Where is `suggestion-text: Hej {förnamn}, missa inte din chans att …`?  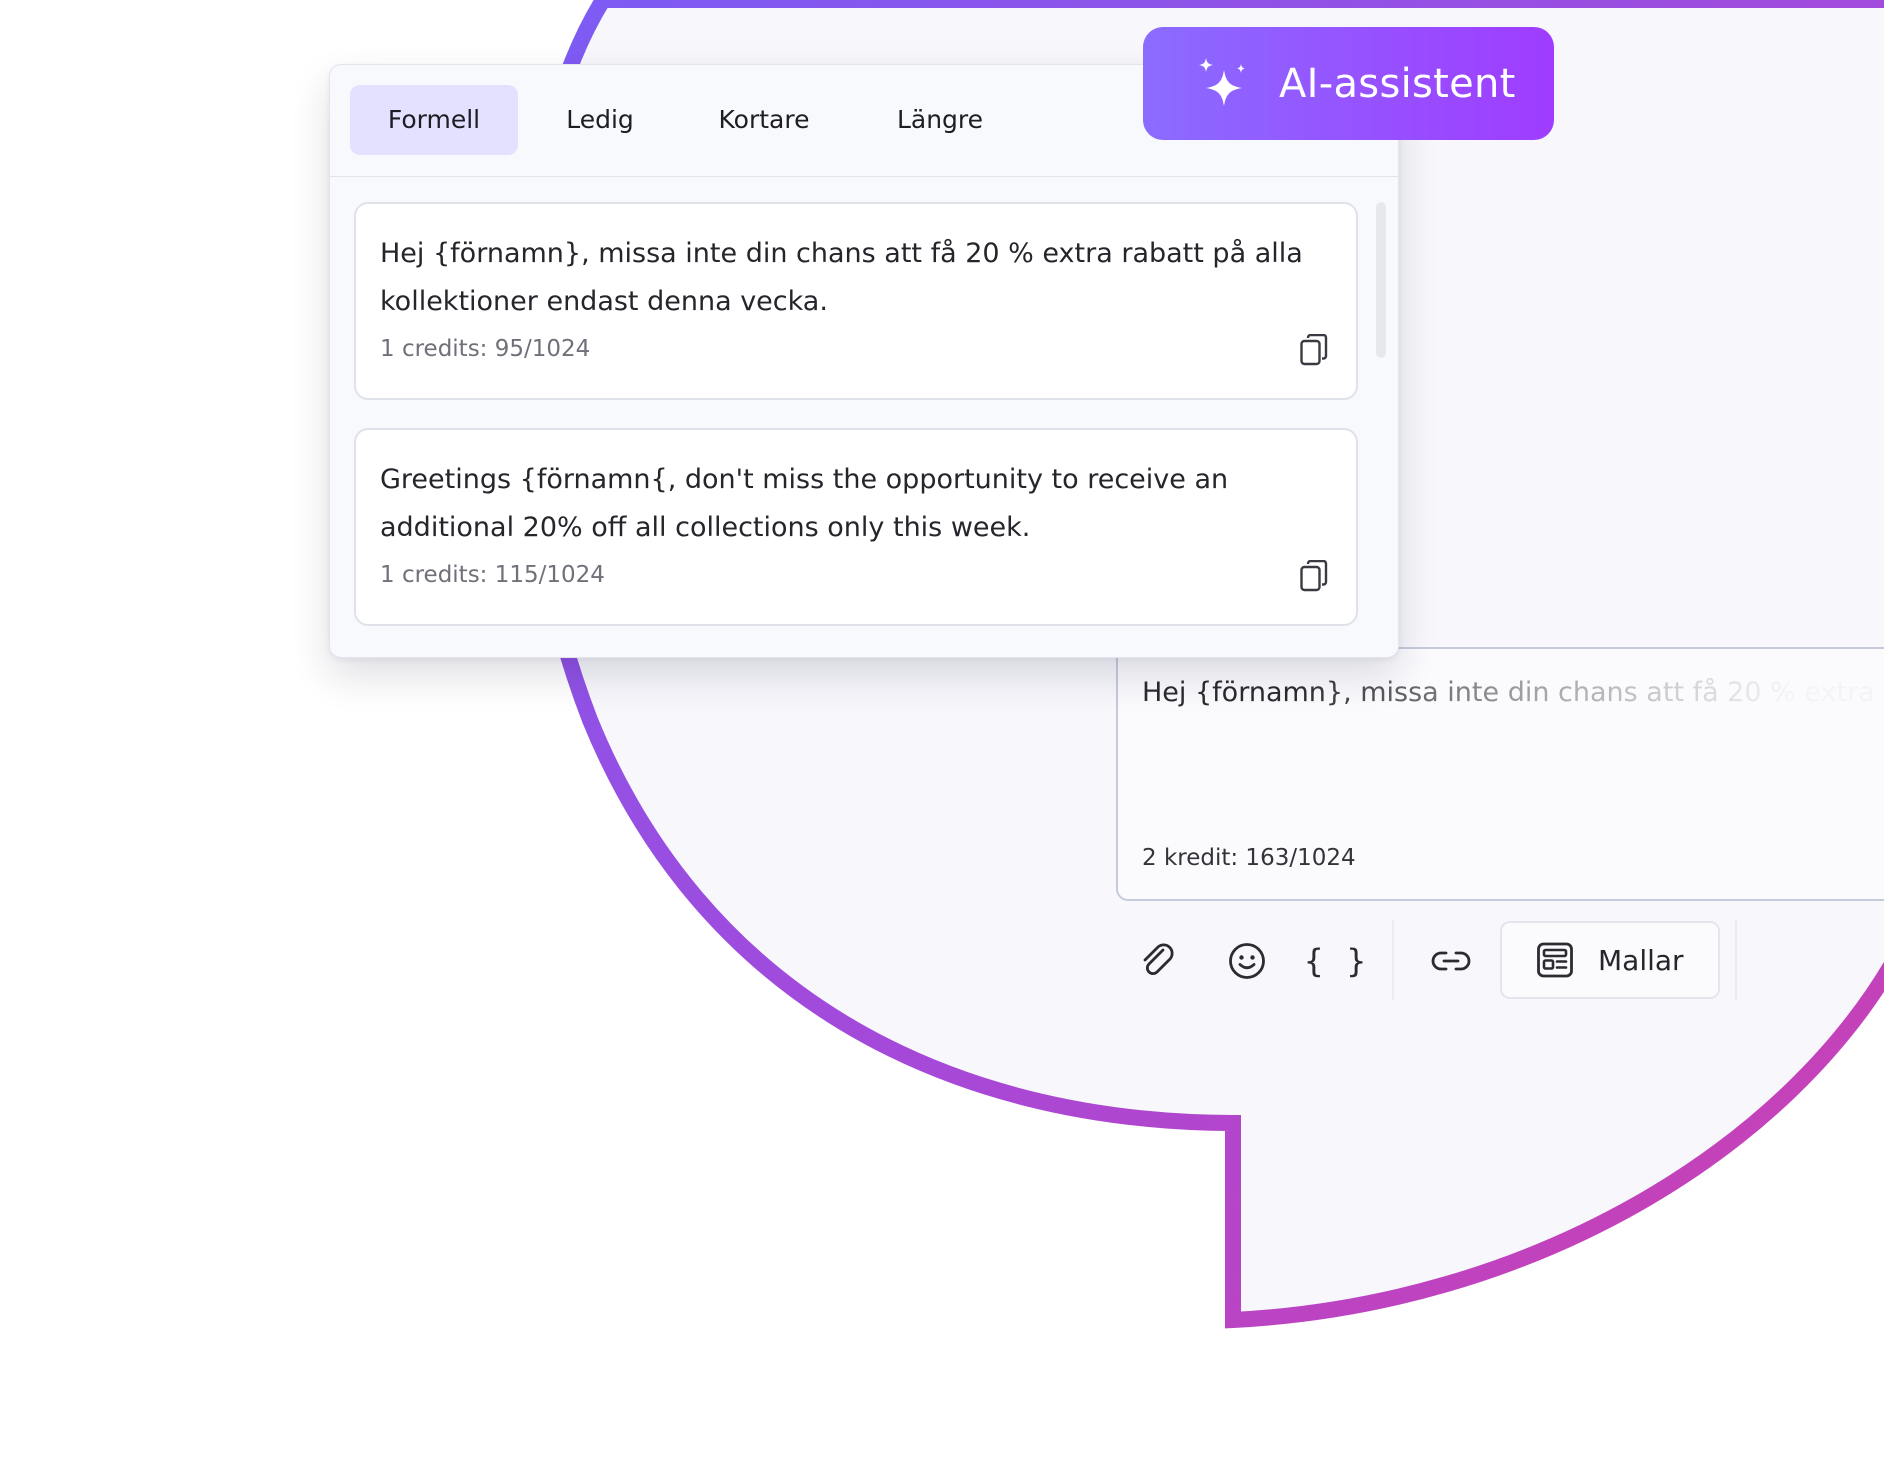
suggestion-text: Hej {förnamn}, missa inte din chans att … is located at coordinates (841, 277).